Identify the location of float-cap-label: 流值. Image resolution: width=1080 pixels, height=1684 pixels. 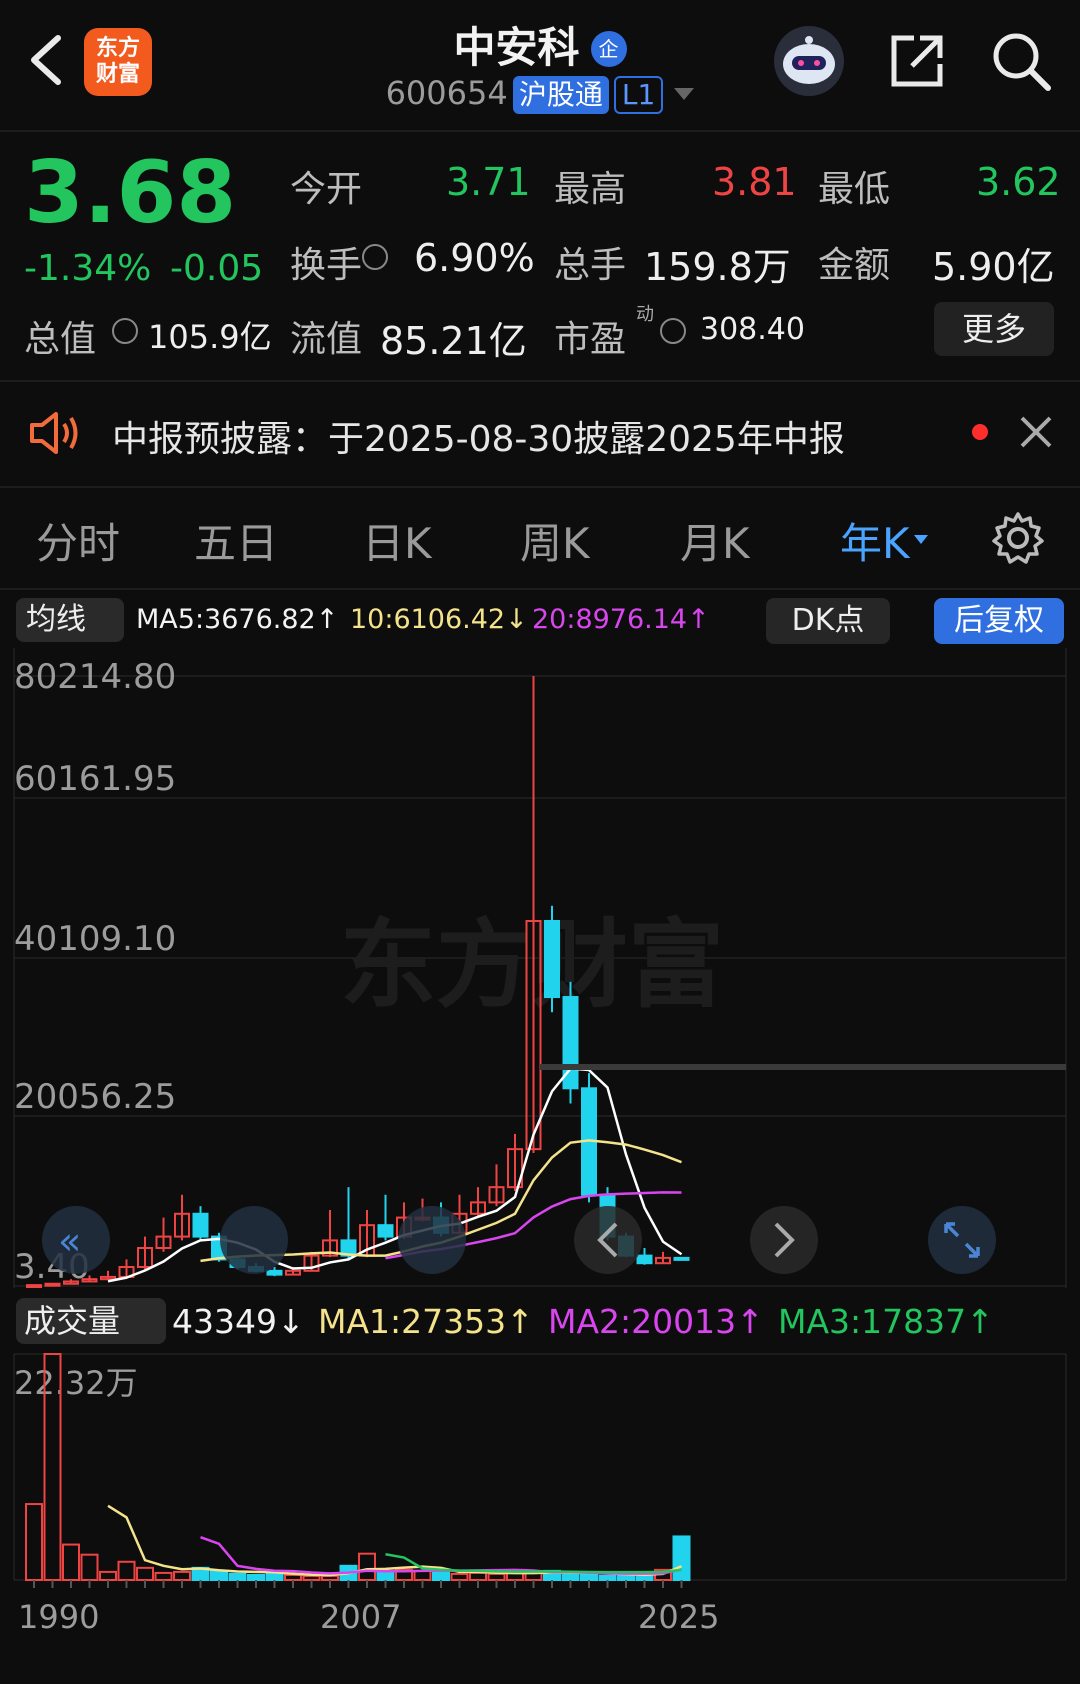
(326, 339).